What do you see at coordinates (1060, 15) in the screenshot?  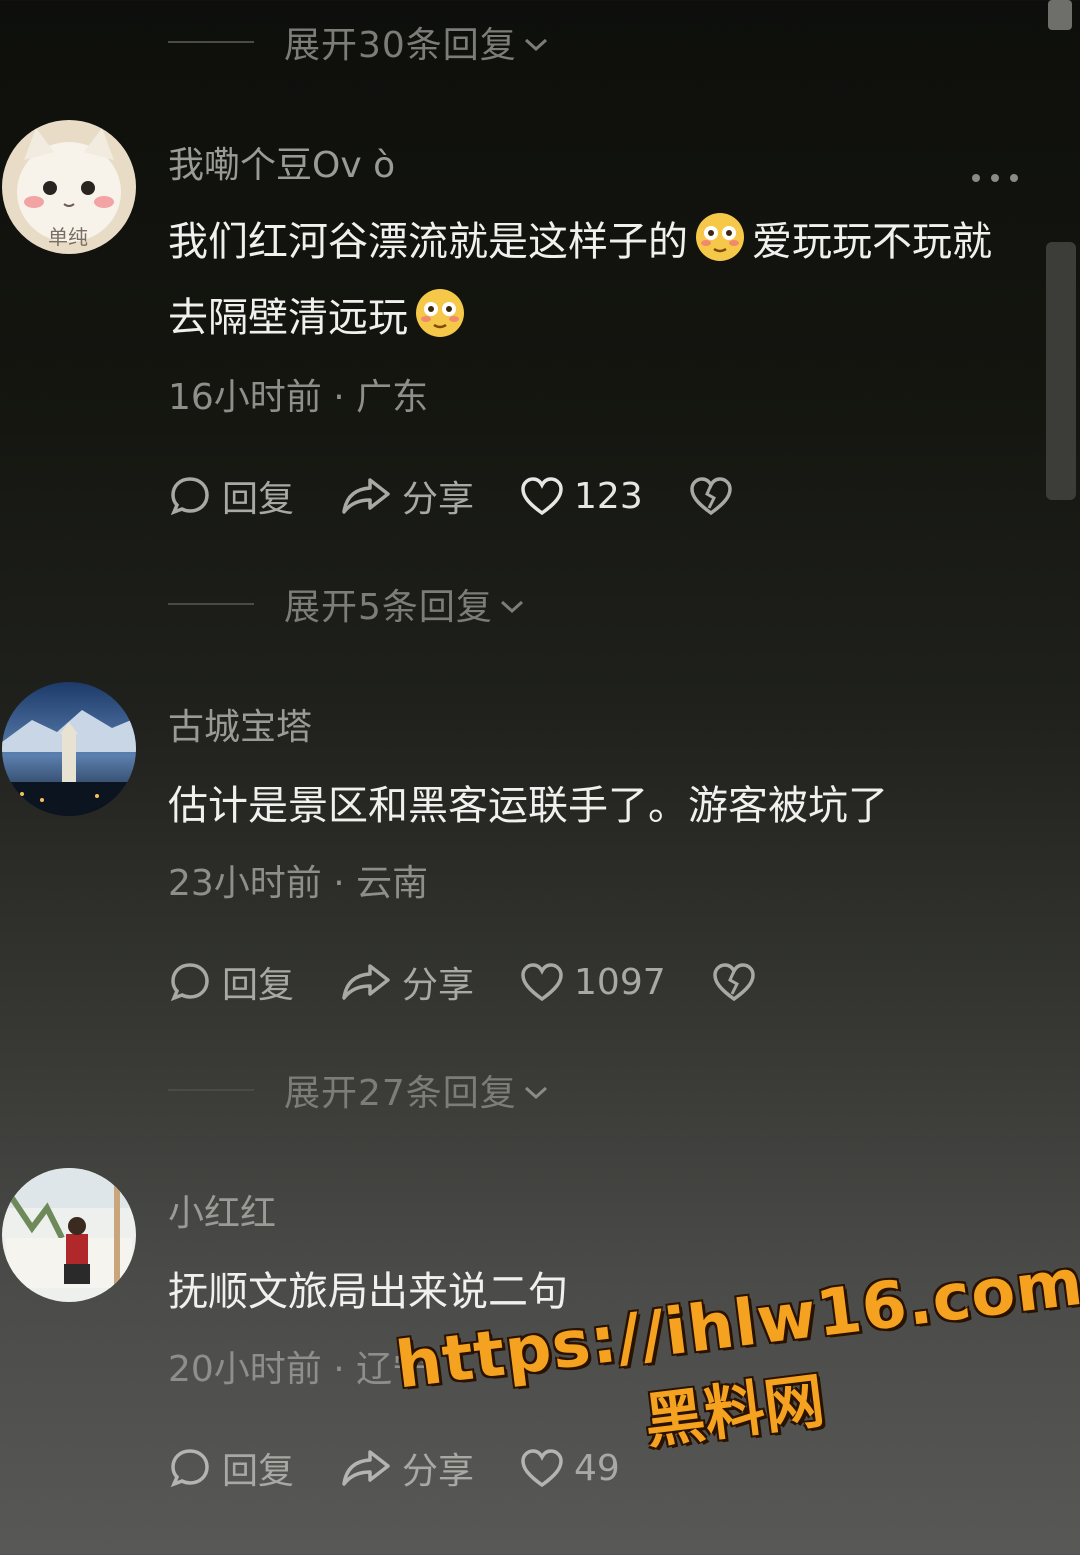 I see `scrollbar-top` at bounding box center [1060, 15].